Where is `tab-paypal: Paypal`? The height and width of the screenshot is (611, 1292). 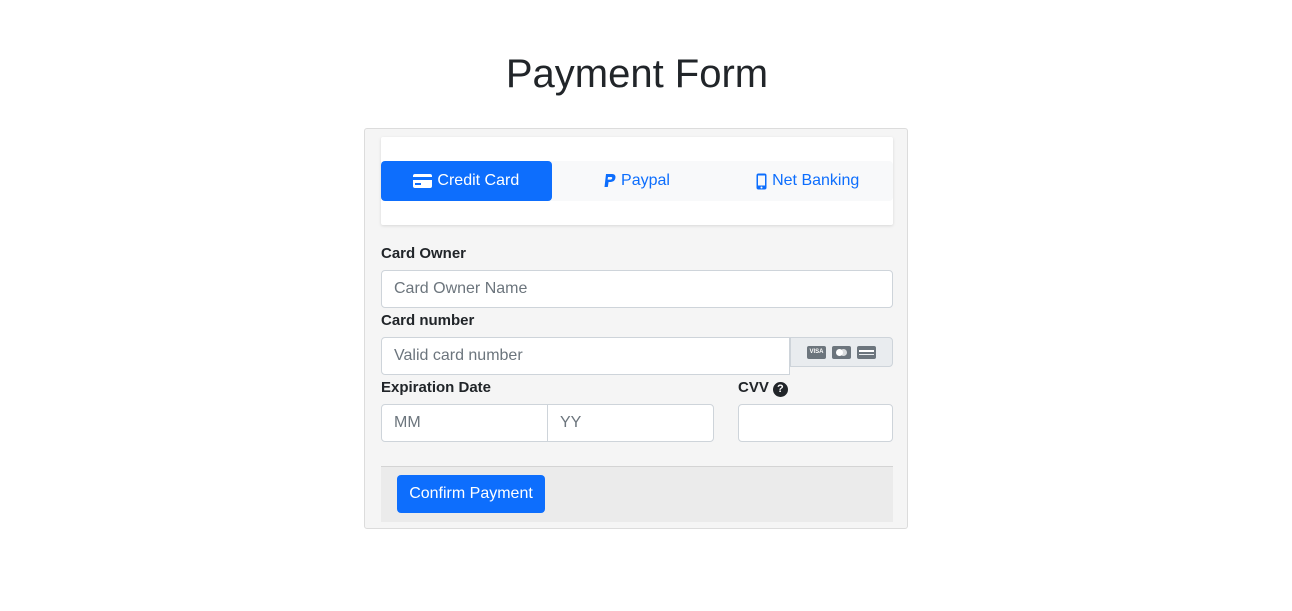
tab-paypal: Paypal is located at coordinates (637, 181).